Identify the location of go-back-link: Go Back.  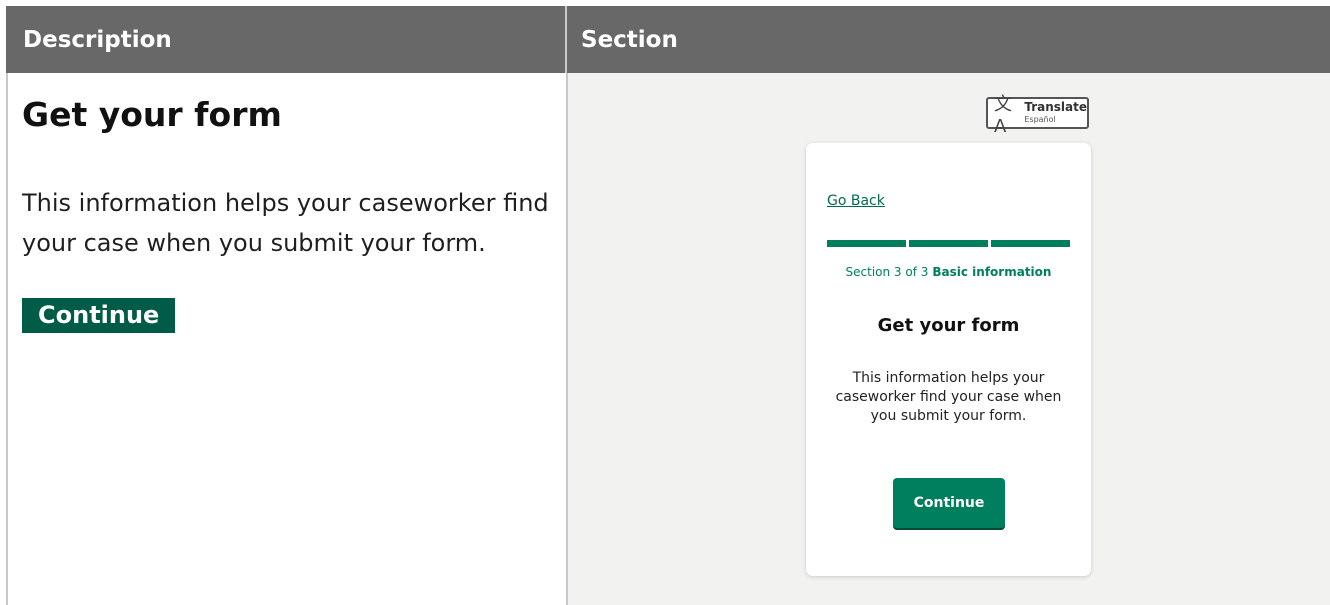
(856, 201).